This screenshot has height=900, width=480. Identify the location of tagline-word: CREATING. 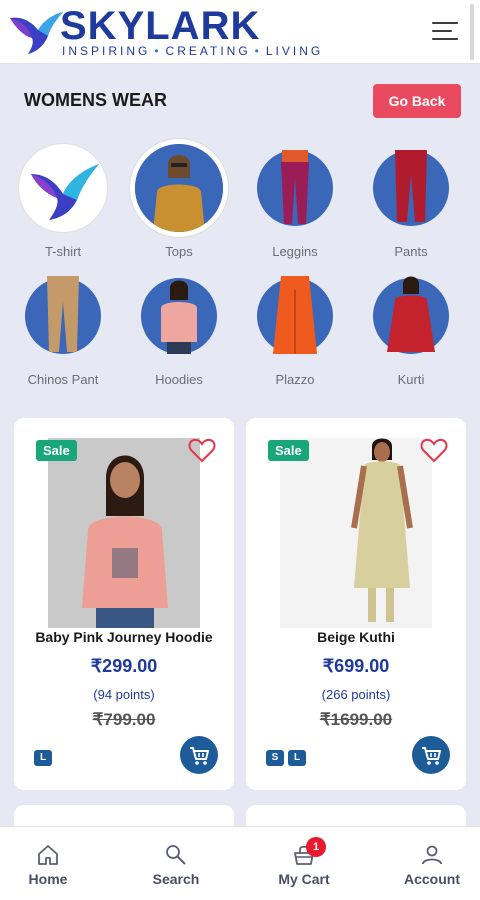
(208, 51).